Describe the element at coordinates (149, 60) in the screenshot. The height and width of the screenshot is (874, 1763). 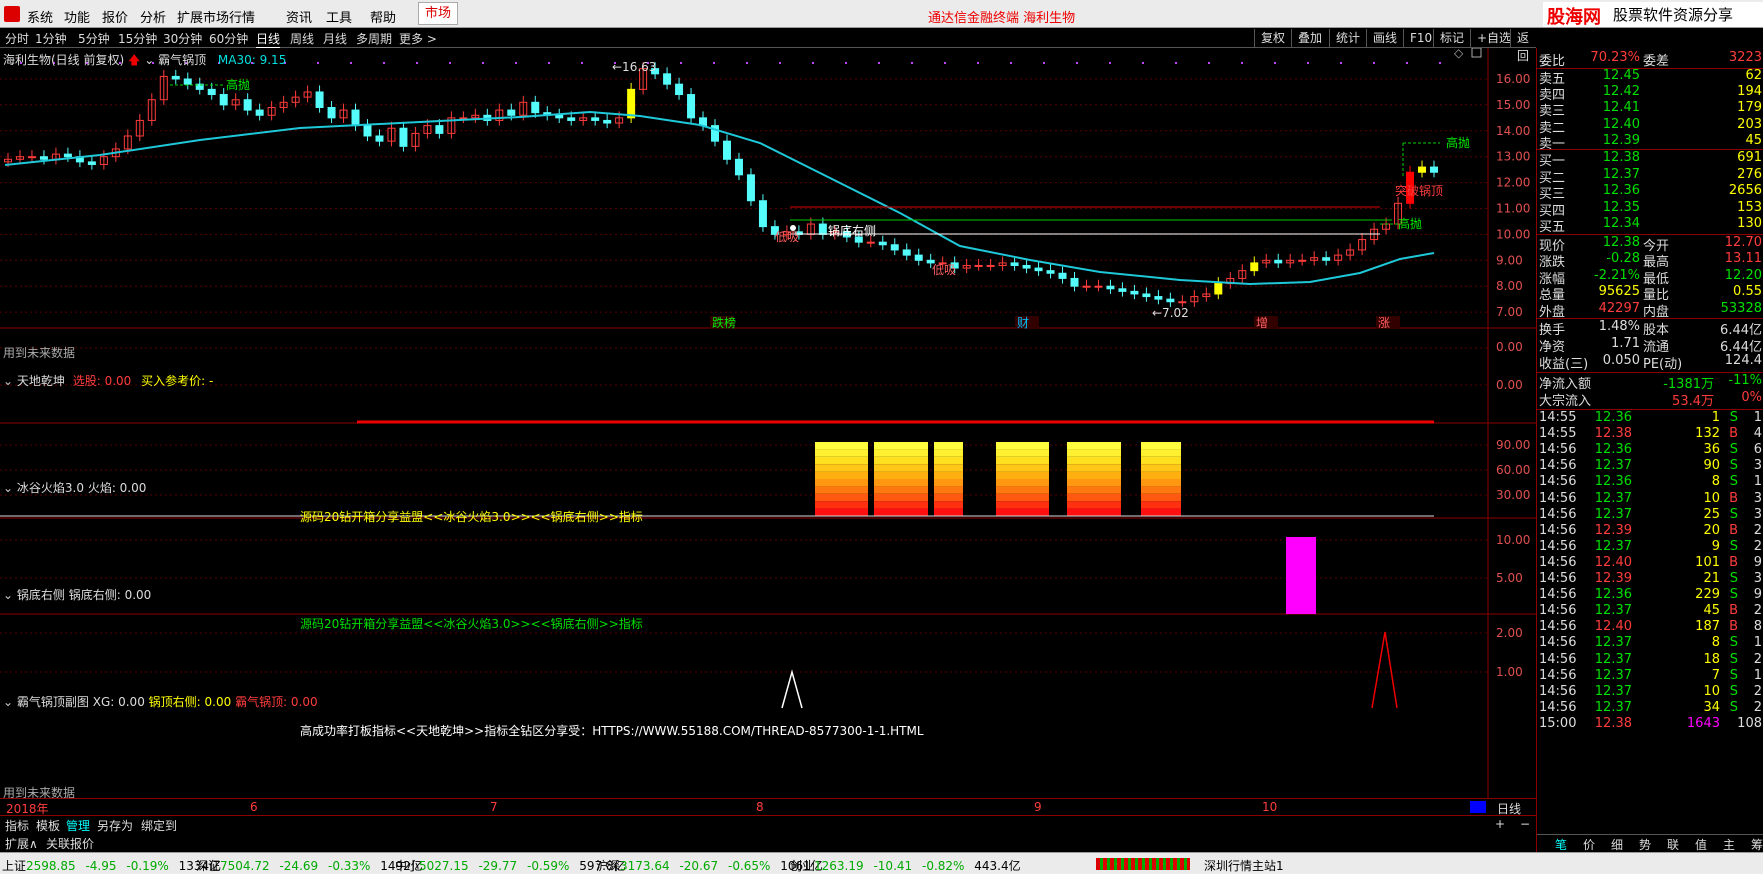
I see `indicator-dropdown-icon: ⌄` at that location.